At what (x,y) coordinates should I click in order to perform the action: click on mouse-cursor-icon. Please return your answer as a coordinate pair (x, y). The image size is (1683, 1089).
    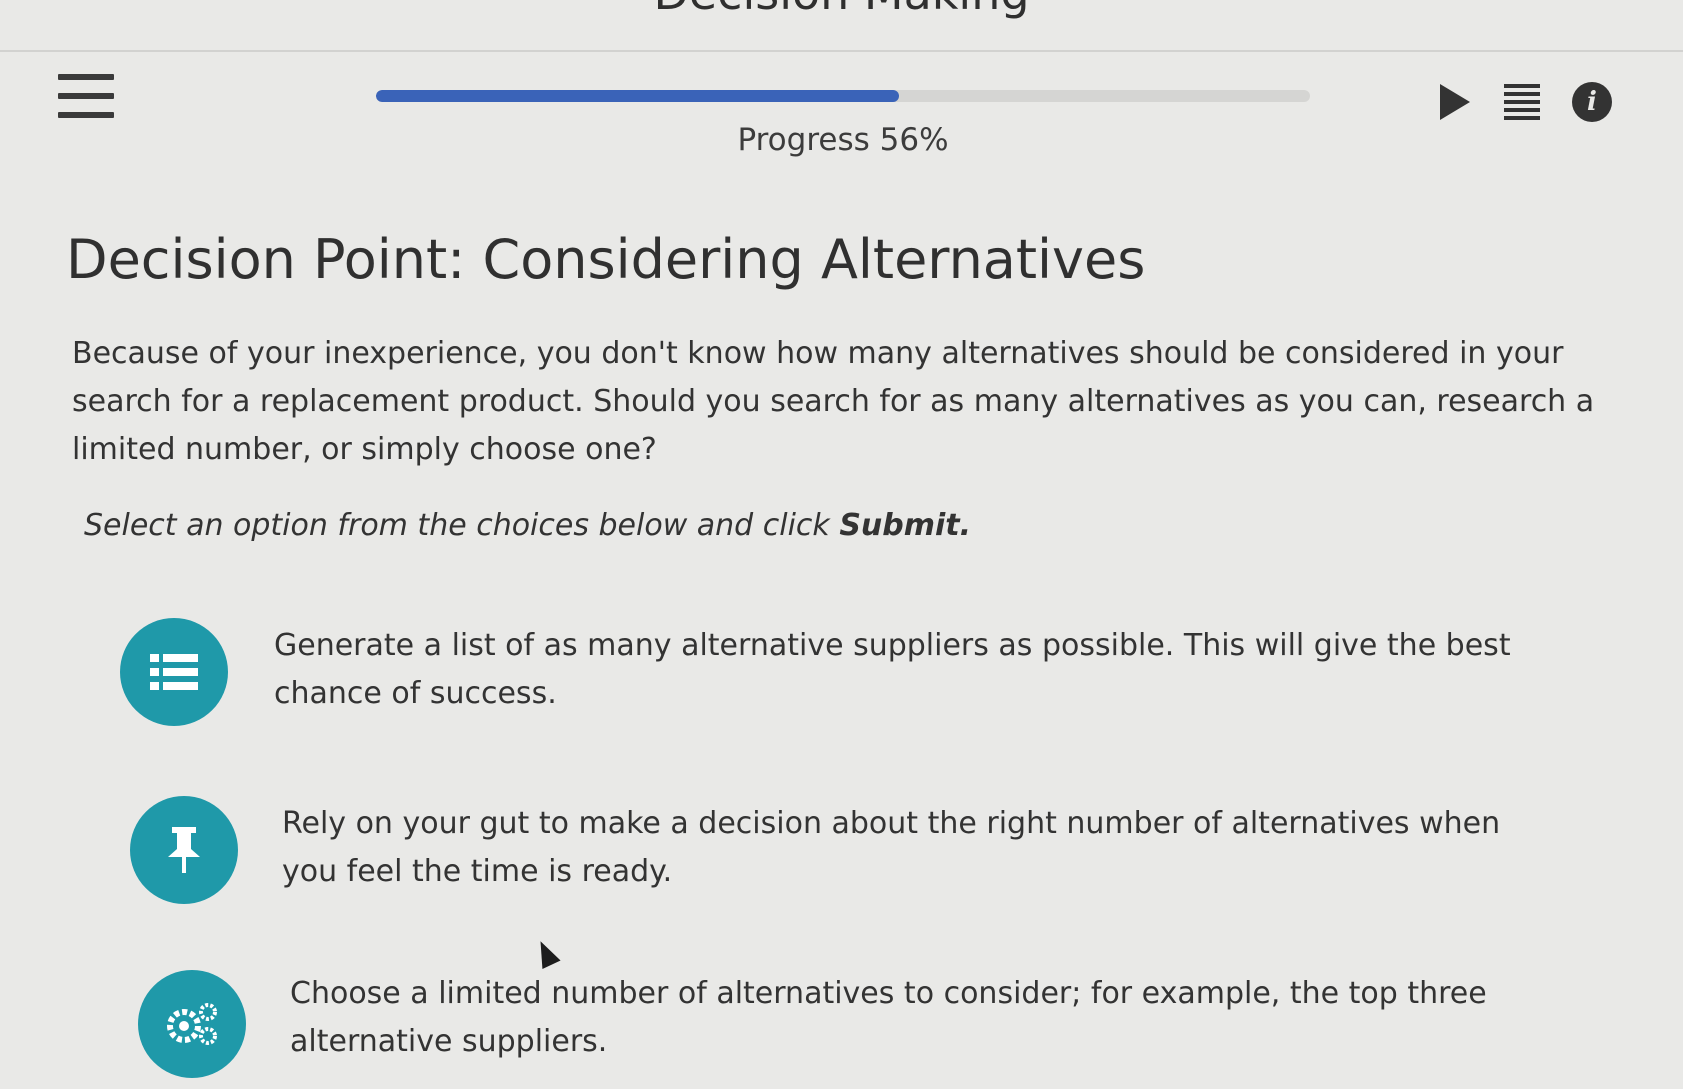
    Looking at the image, I should click on (546, 953).